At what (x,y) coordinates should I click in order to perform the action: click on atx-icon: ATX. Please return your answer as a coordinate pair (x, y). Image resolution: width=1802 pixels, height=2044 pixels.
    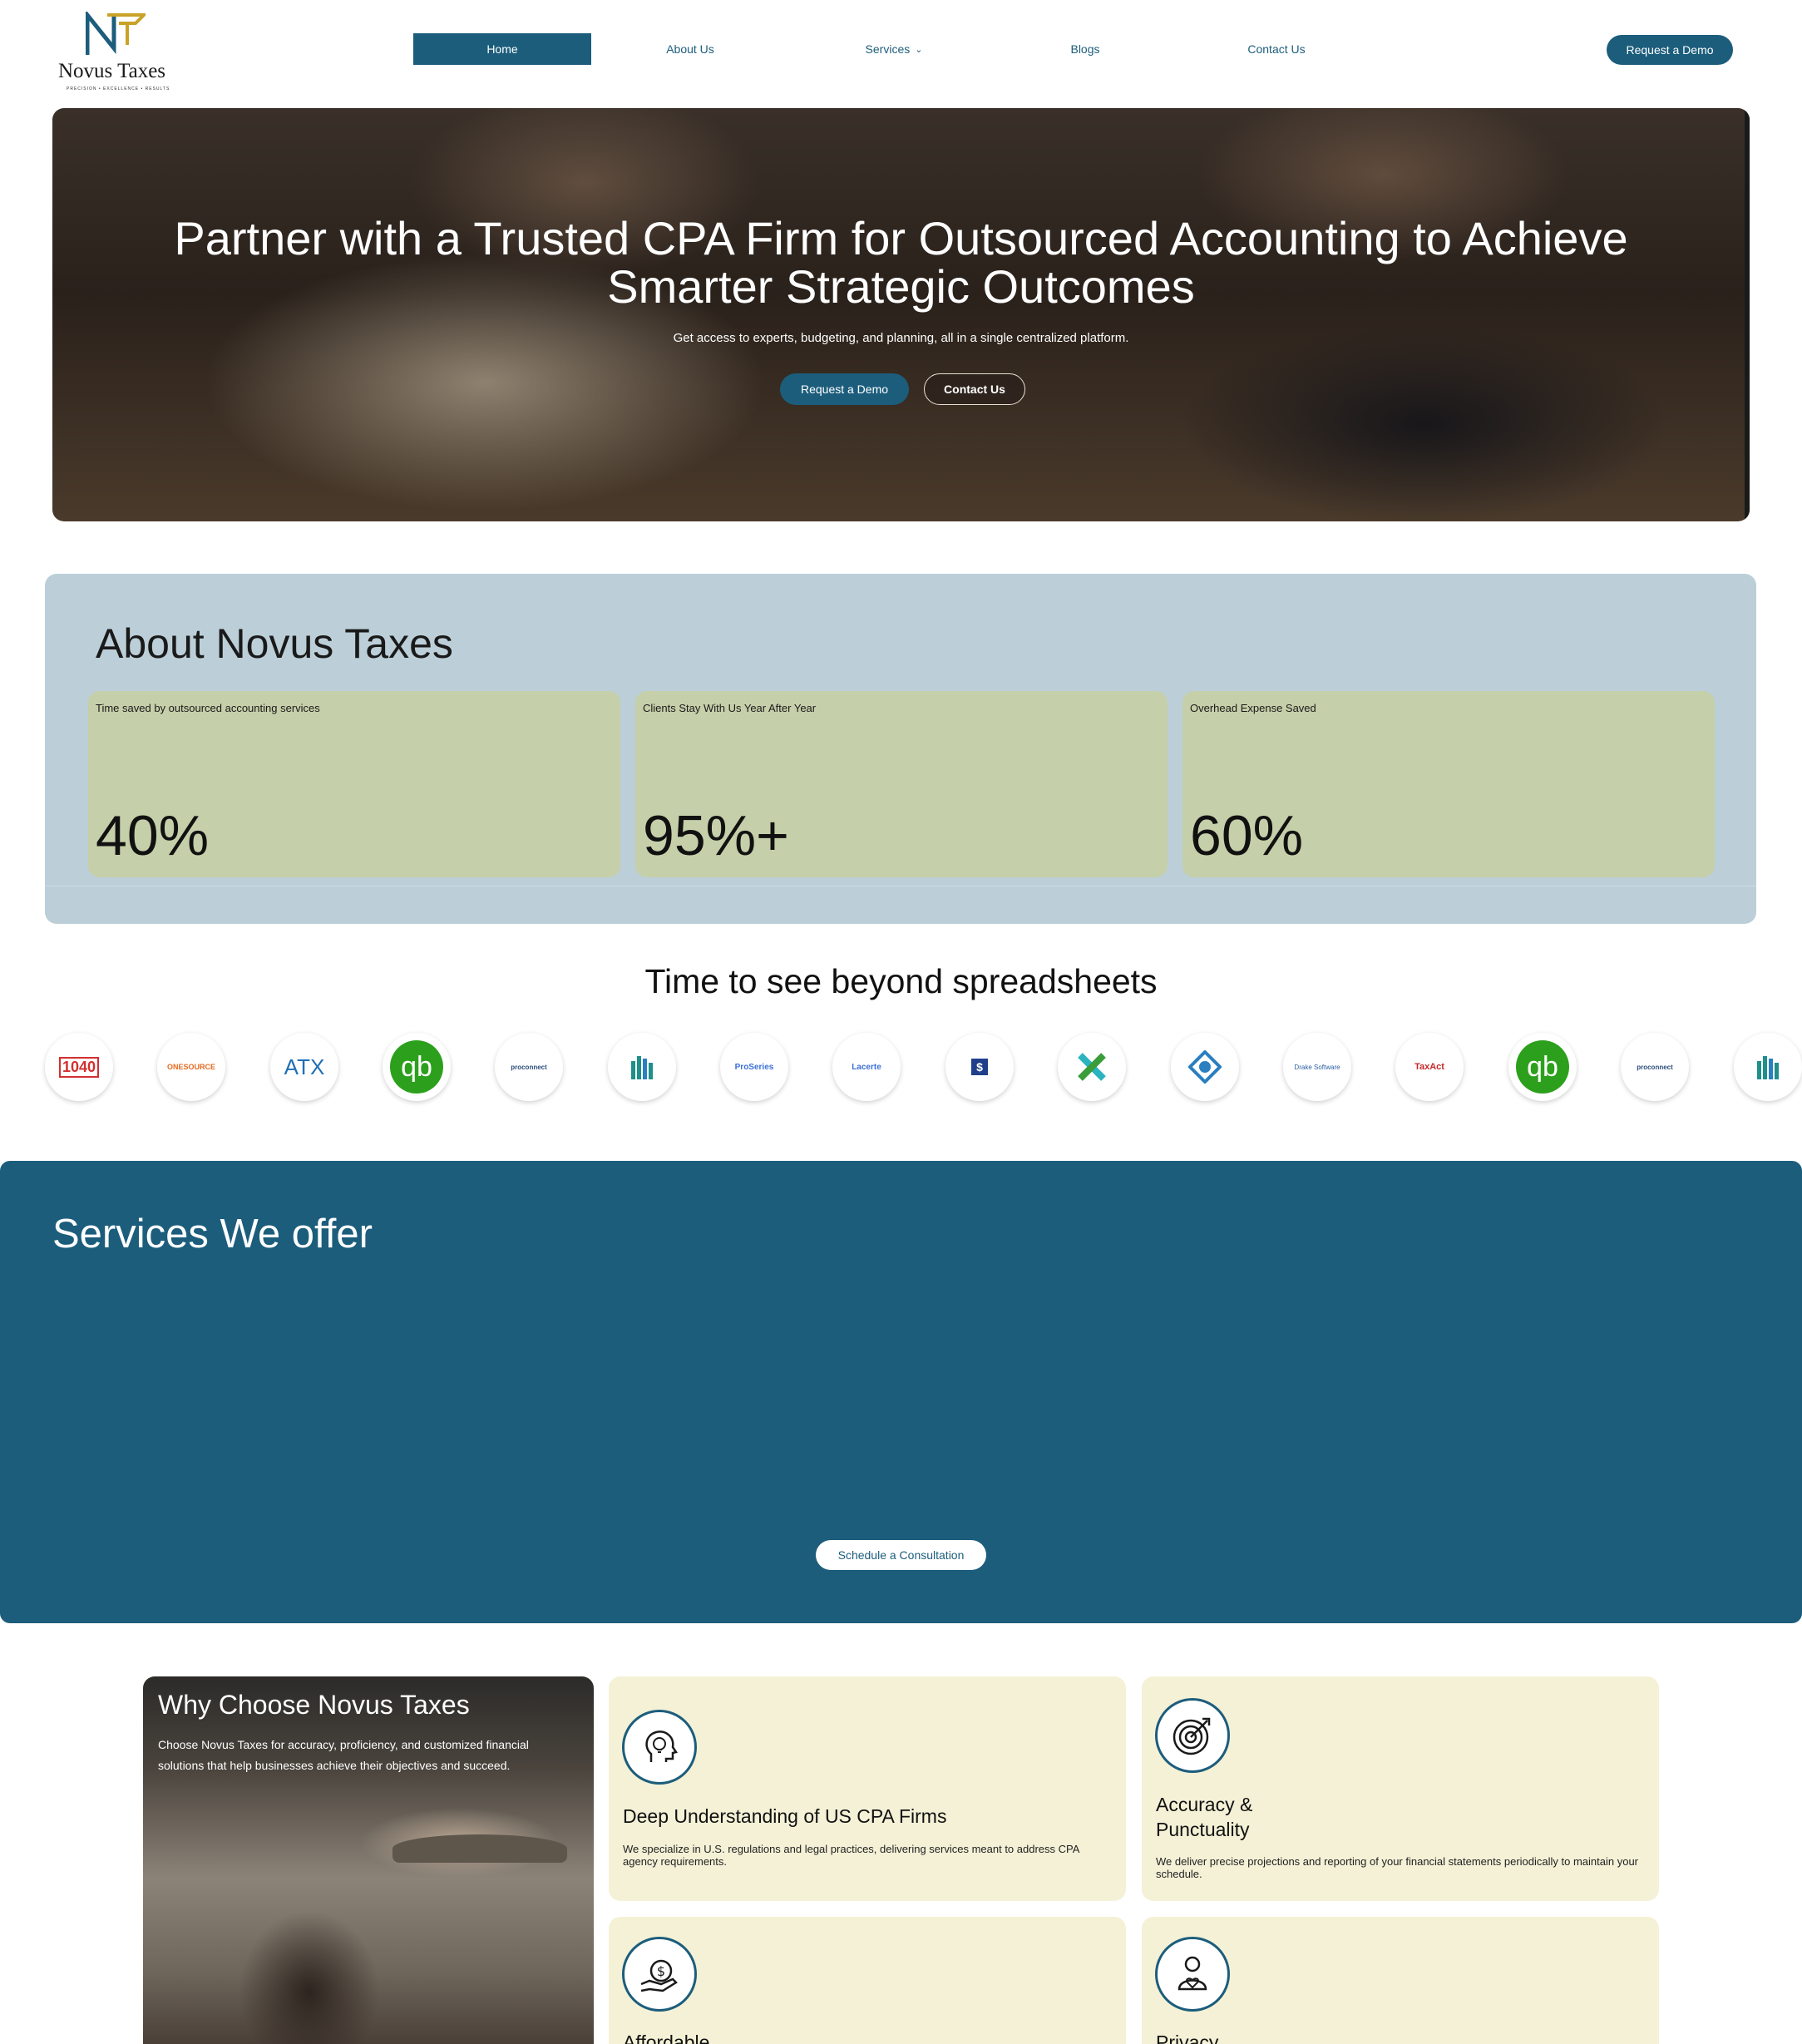
    Looking at the image, I should click on (304, 1067).